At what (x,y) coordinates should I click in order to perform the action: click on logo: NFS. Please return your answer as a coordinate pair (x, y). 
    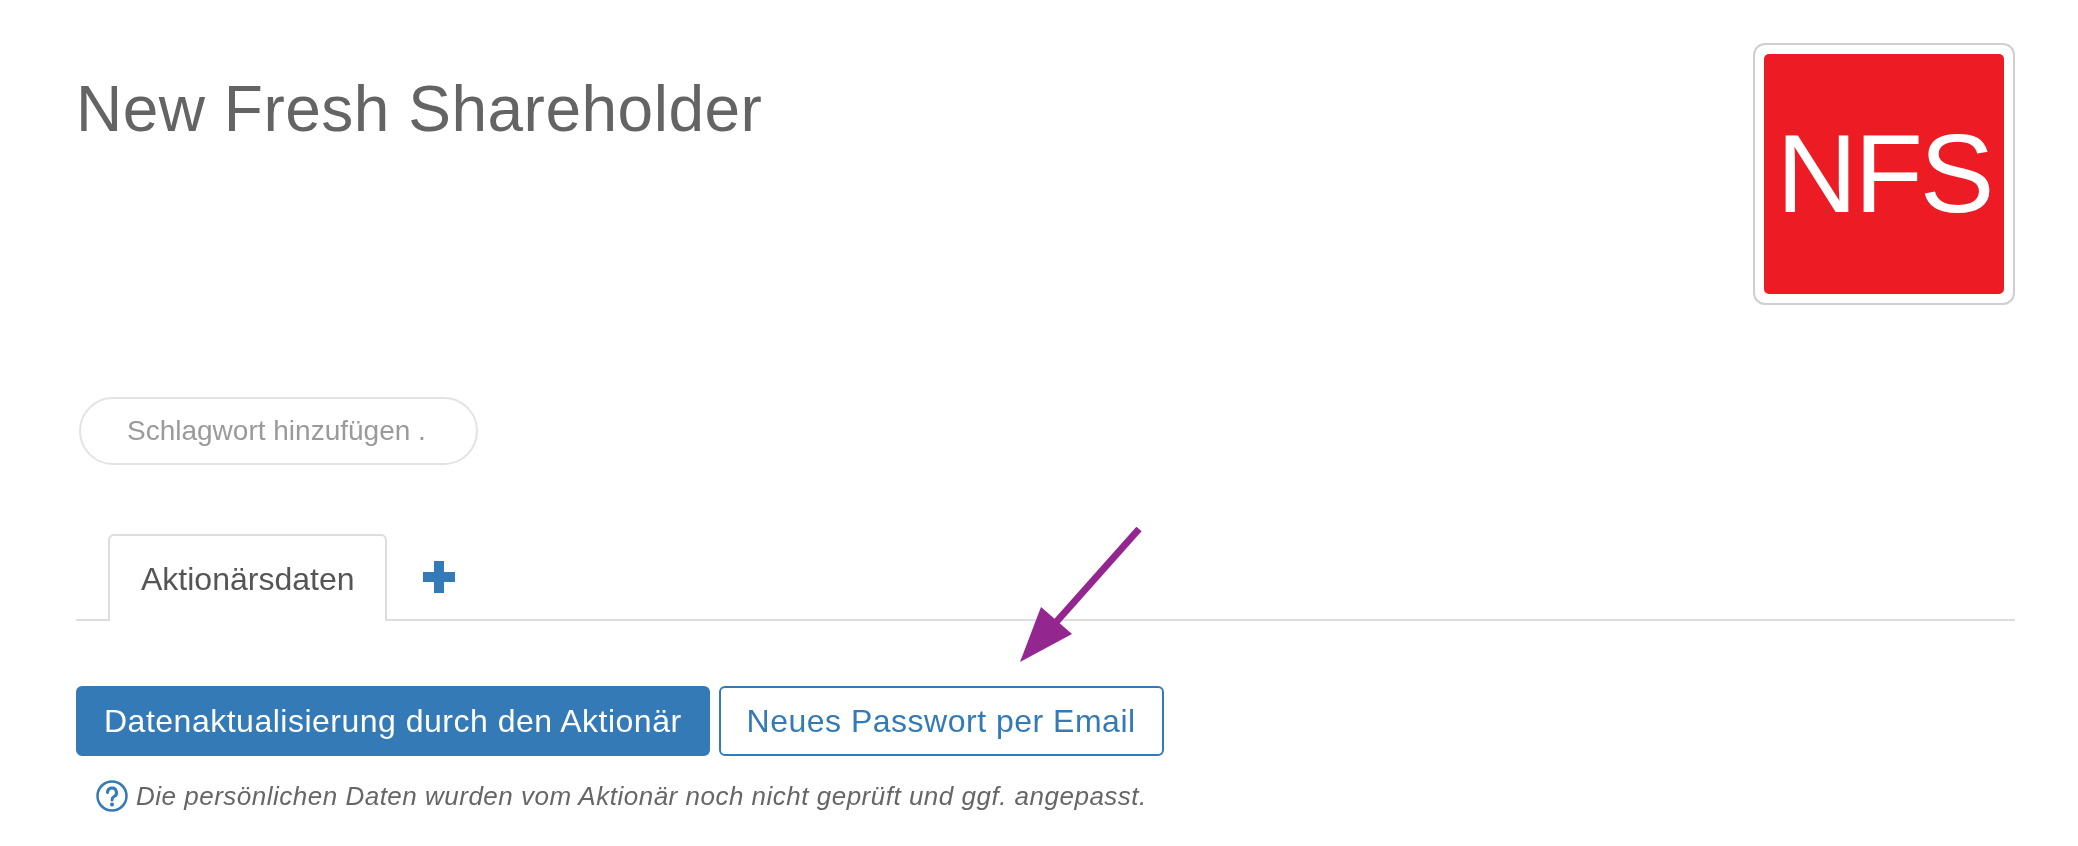
    Looking at the image, I should click on (1884, 174).